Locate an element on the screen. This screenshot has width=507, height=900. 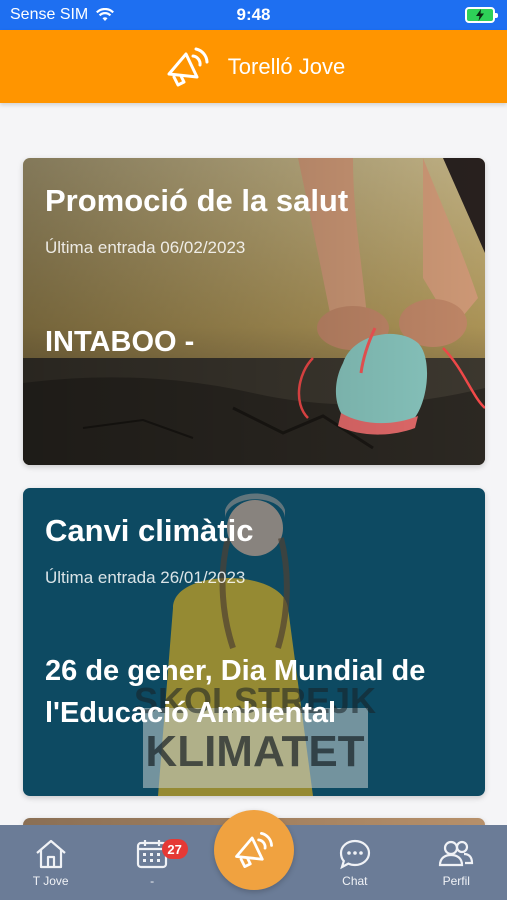
tab-label: Chat is located at coordinates (355, 881).